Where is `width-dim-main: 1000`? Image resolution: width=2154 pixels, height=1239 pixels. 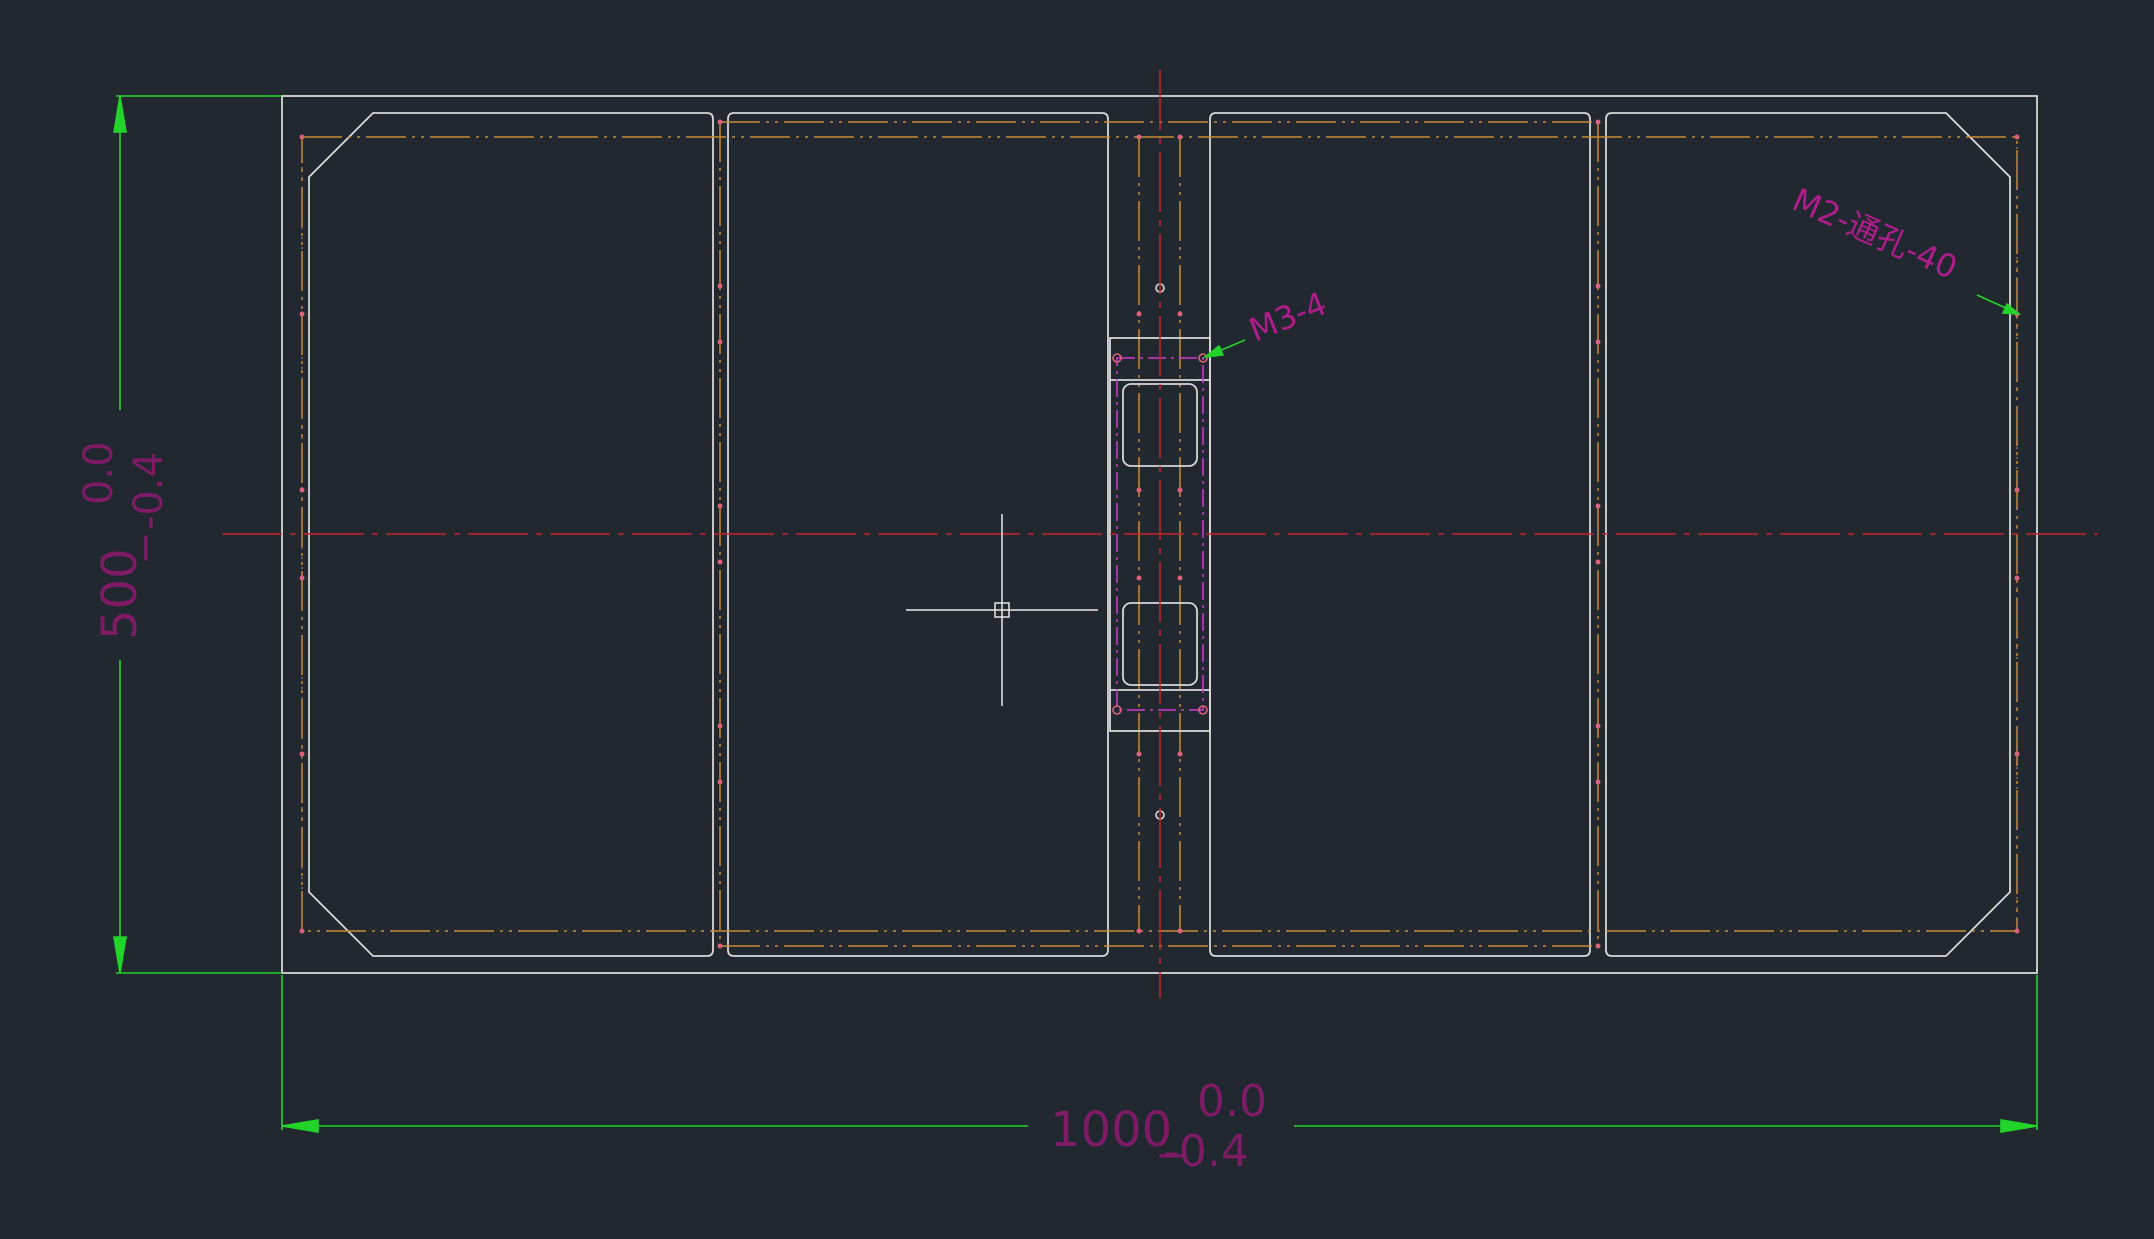 width-dim-main: 1000 is located at coordinates (1111, 1130).